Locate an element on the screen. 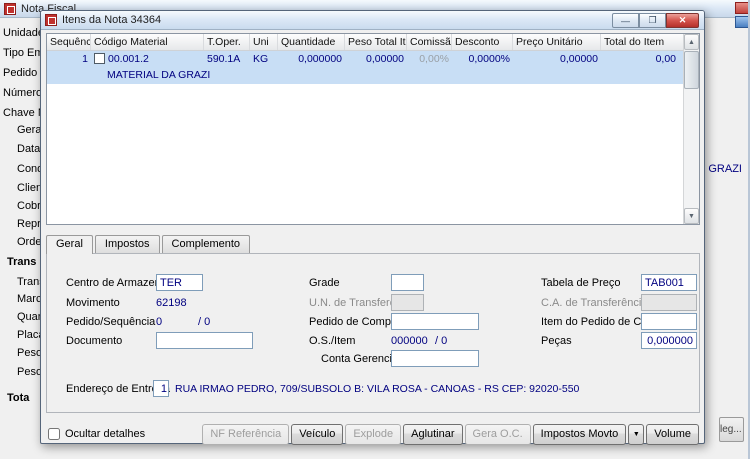 This screenshot has height=459, width=750. bg-label: Número is located at coordinates (23, 93).